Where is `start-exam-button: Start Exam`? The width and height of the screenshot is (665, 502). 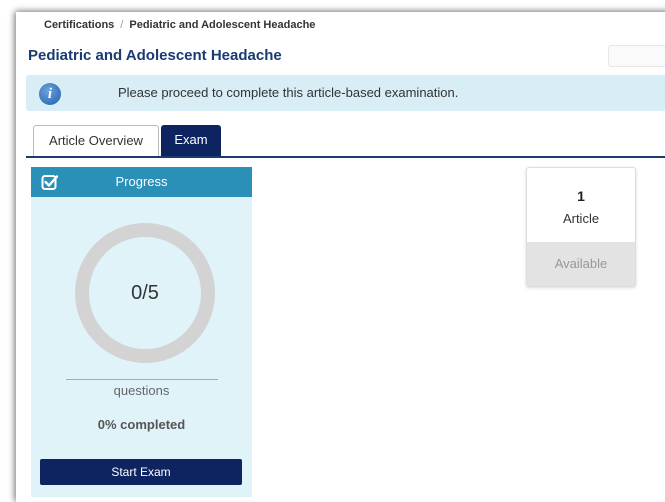
start-exam-button: Start Exam is located at coordinates (141, 472).